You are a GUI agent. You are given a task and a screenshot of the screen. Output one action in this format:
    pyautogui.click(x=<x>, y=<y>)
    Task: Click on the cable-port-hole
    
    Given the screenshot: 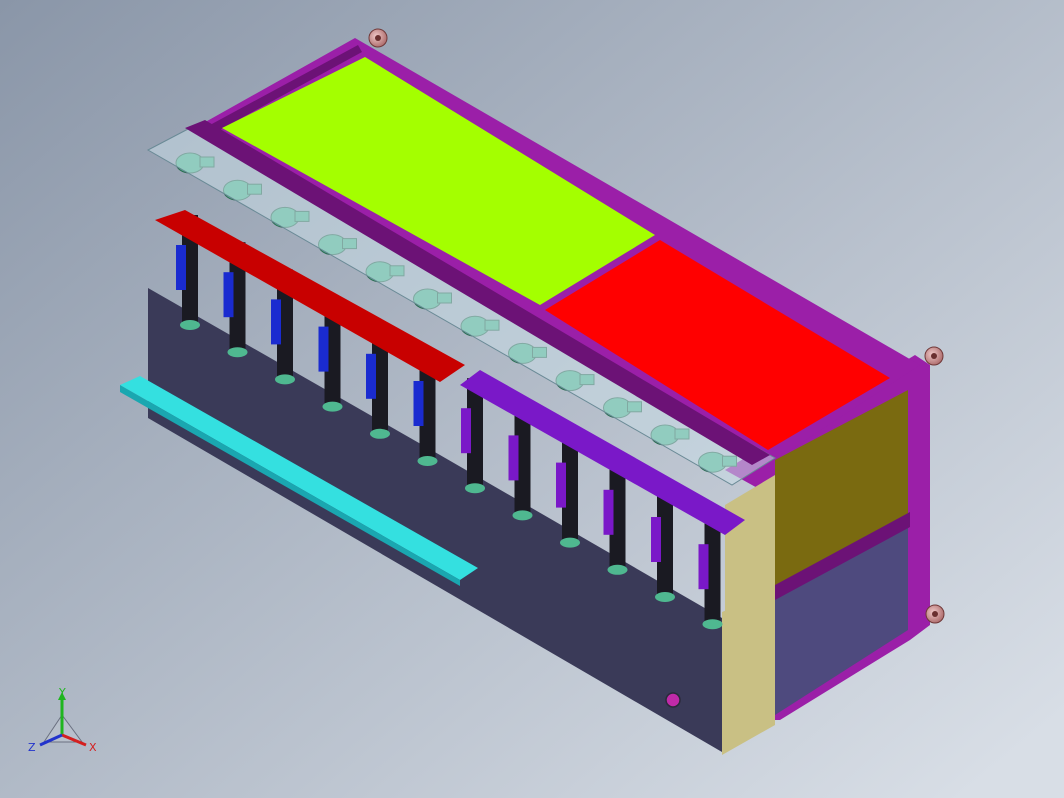 What is the action you would take?
    pyautogui.click(x=673, y=700)
    